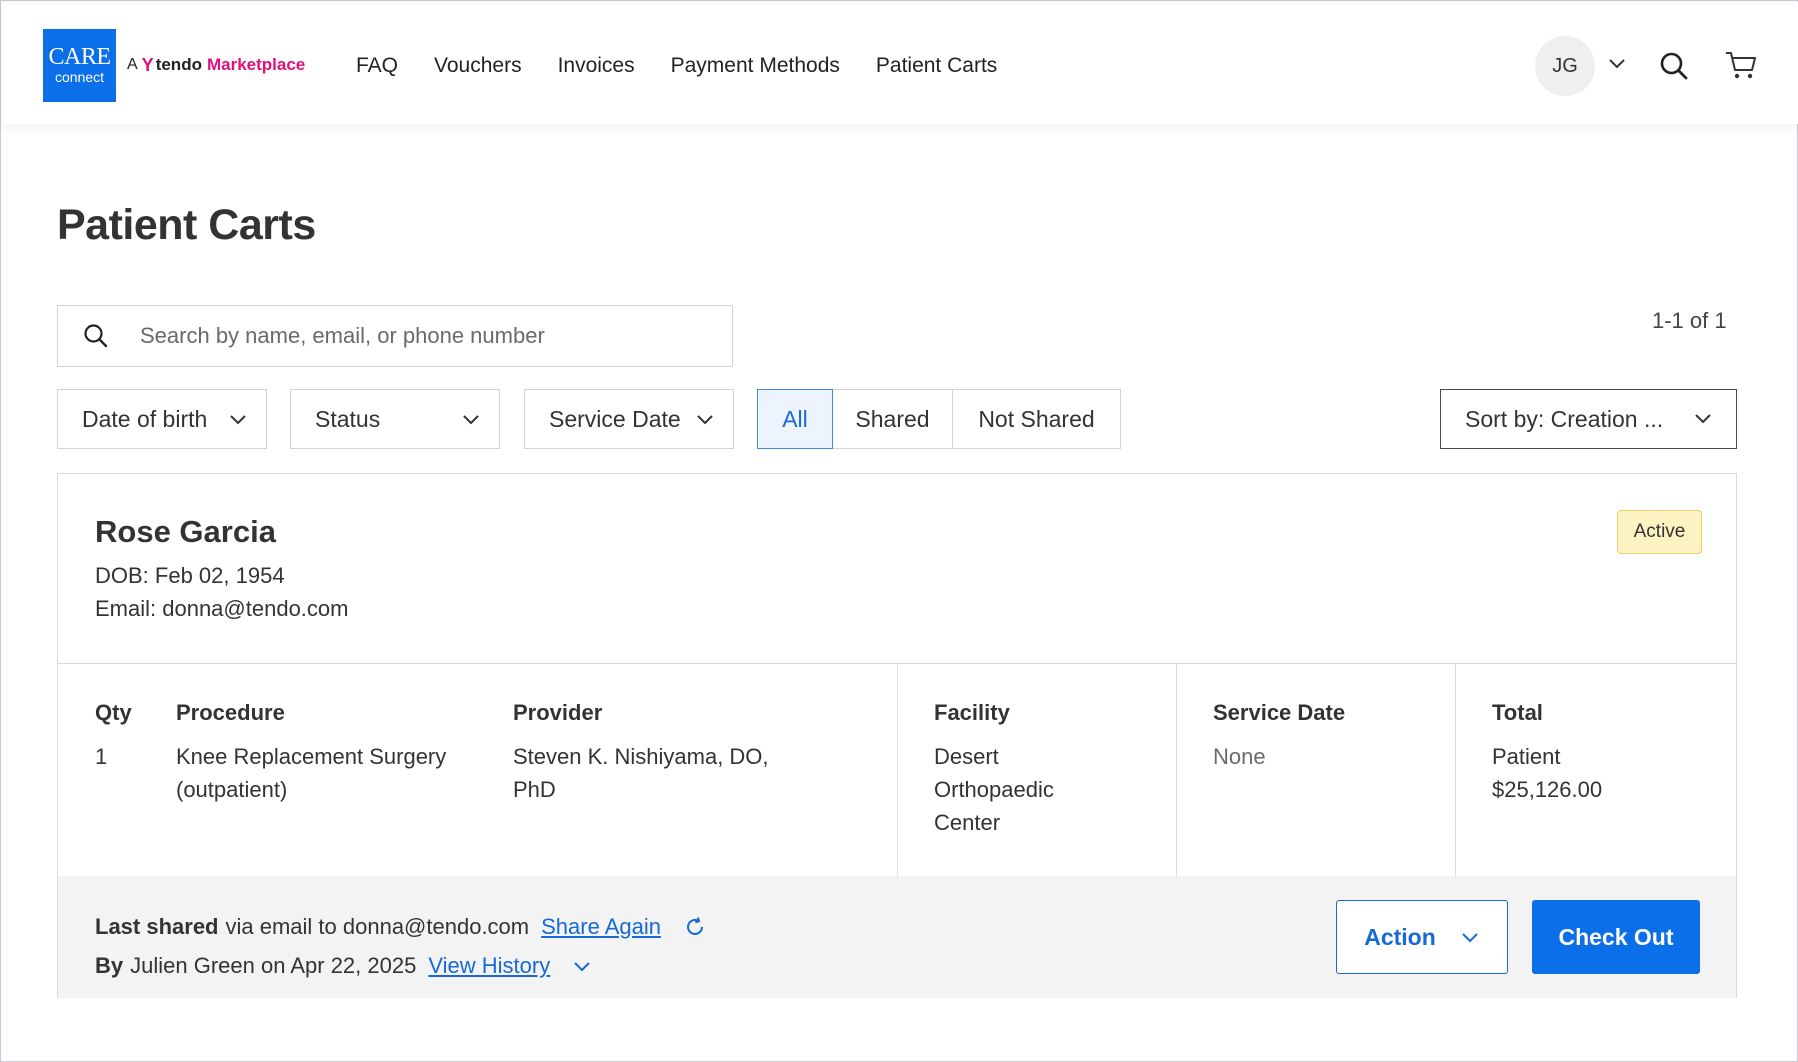 The image size is (1798, 1062). I want to click on by-text: Julien Green on Apr 22, 2025, so click(273, 965).